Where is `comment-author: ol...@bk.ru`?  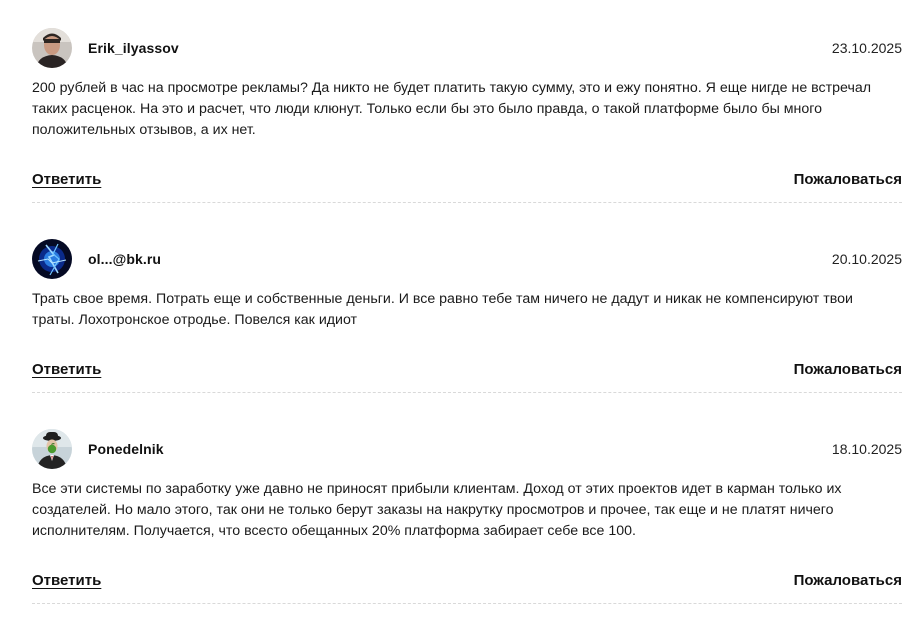 comment-author: ol...@bk.ru is located at coordinates (125, 259).